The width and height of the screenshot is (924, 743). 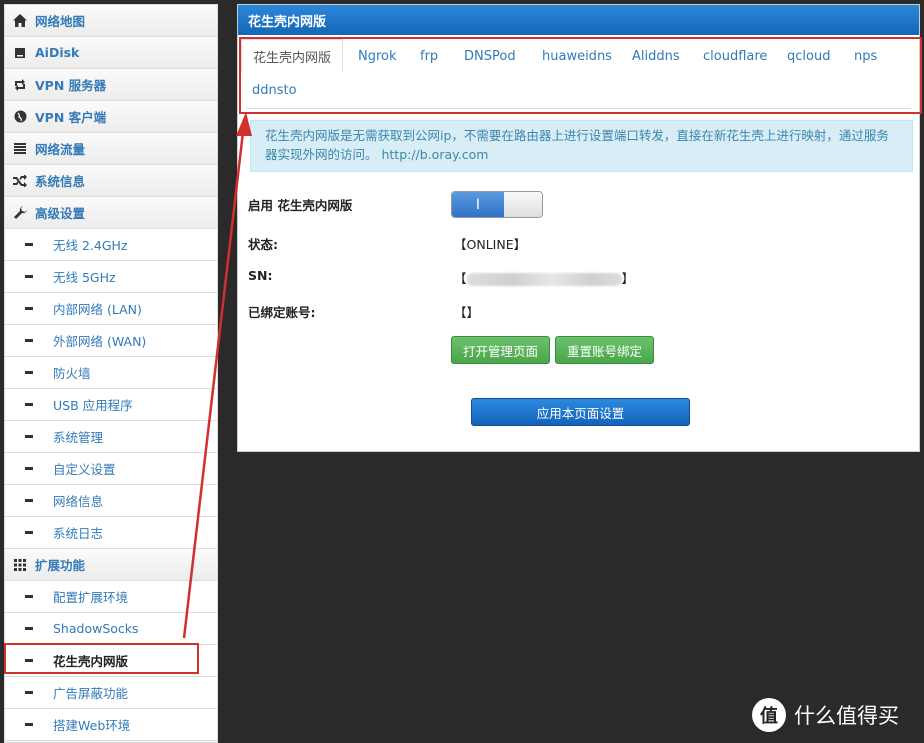 What do you see at coordinates (846, 716) in the screenshot?
I see `watermark-text: 什么值得买` at bounding box center [846, 716].